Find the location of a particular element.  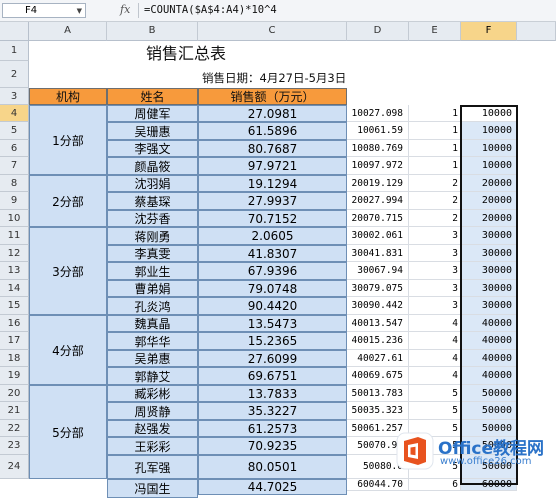

name-cell: 沈羽娟 is located at coordinates (152, 183).